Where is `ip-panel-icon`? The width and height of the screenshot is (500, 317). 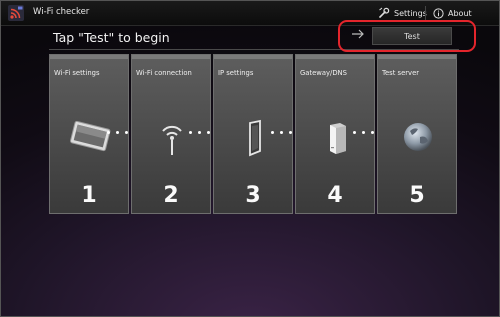 ip-panel-icon is located at coordinates (255, 138).